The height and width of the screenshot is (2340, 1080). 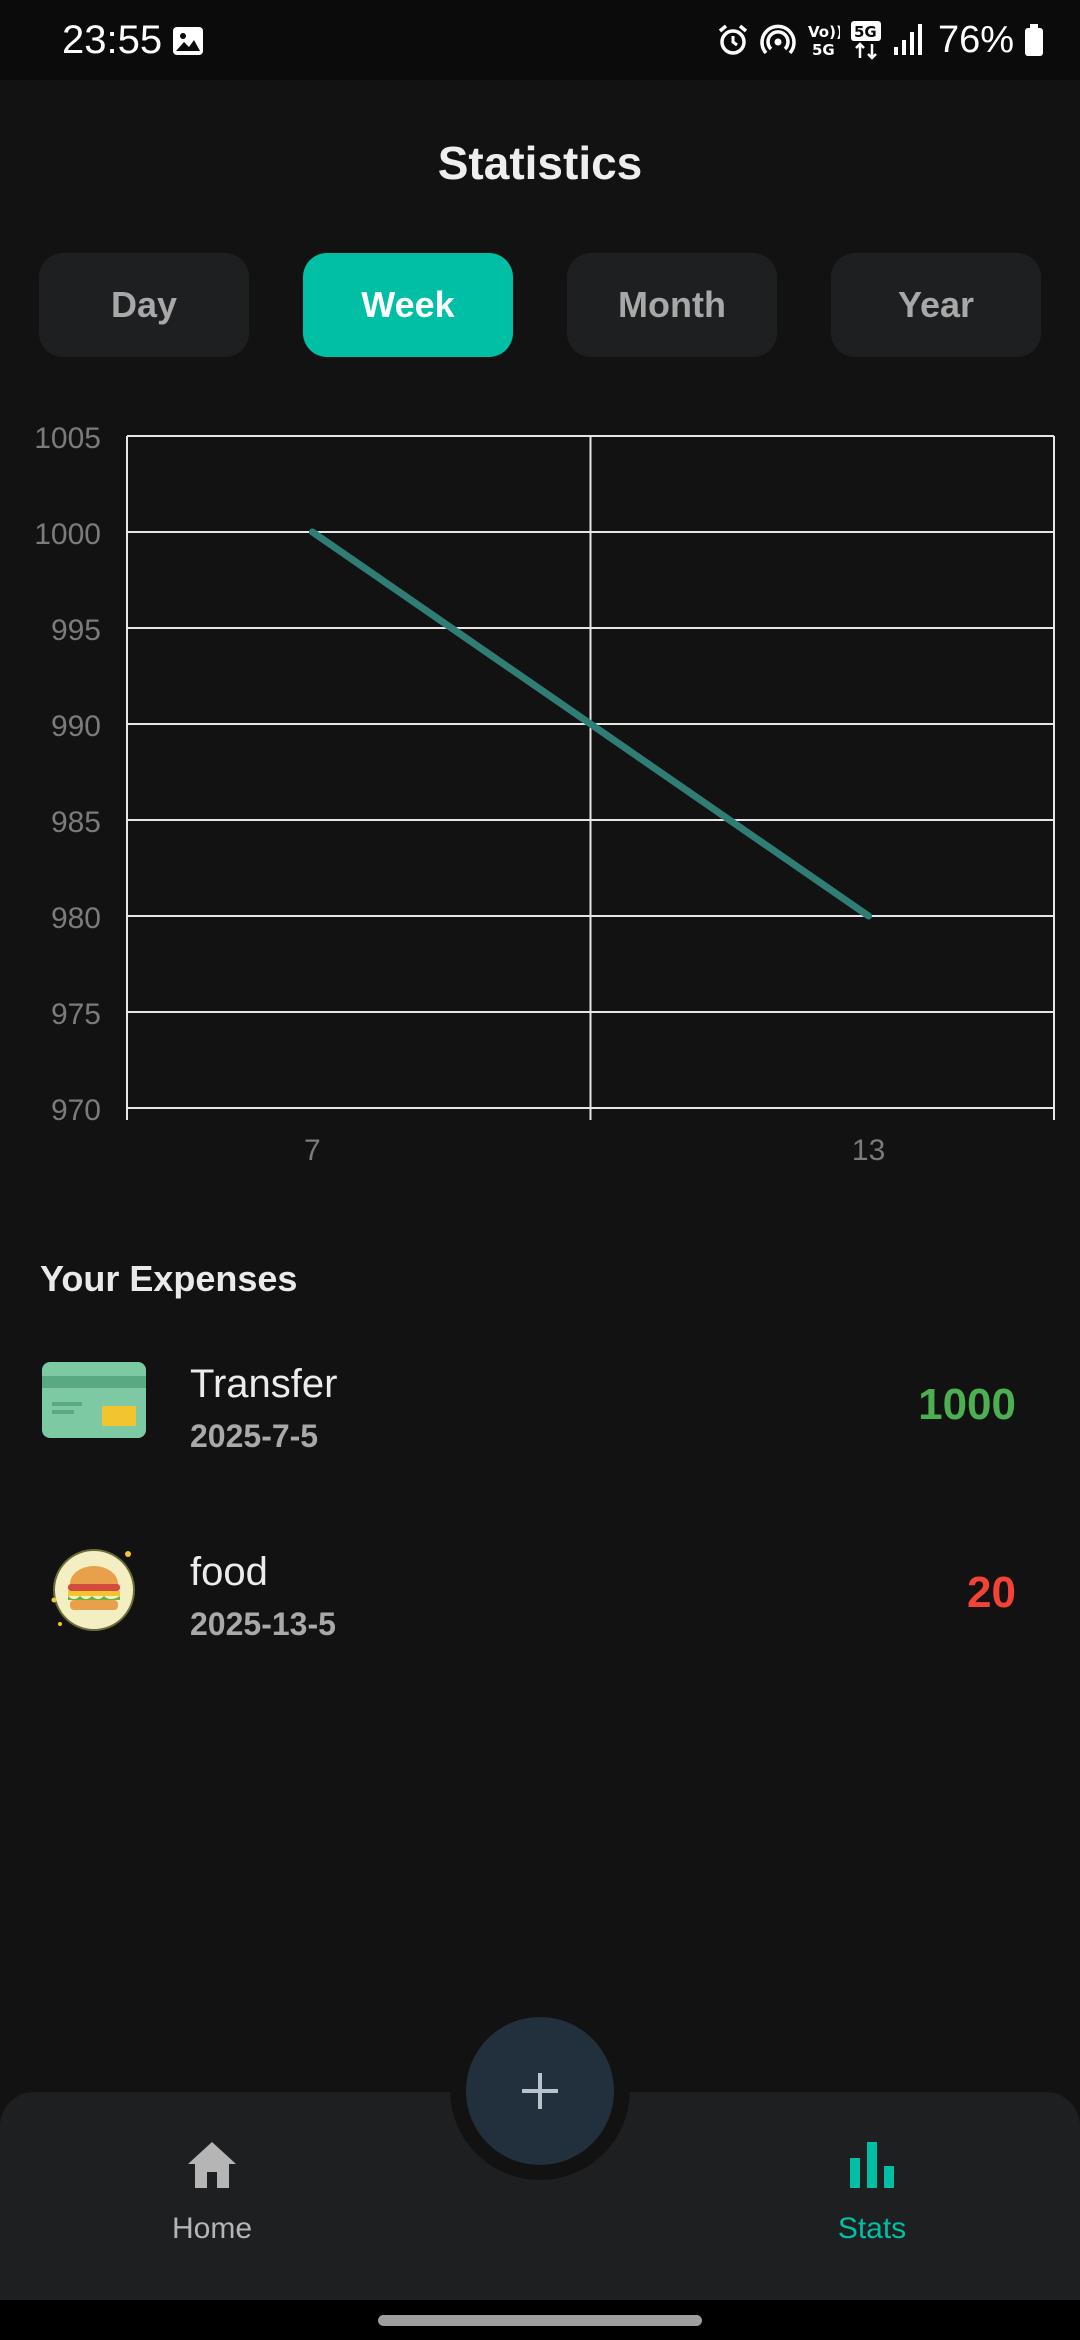 I want to click on y-tick-label: 1000, so click(x=67, y=534).